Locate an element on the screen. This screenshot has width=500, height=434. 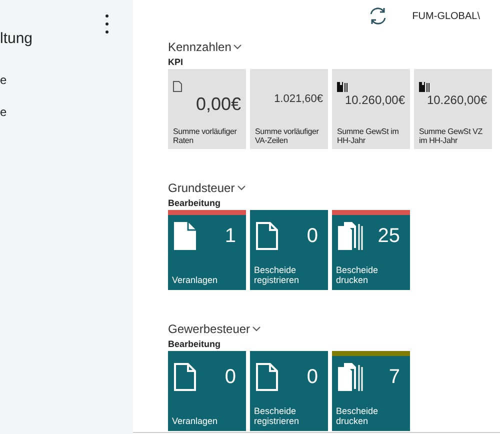
action-tile: 7 Bescheide drucken is located at coordinates (371, 391).